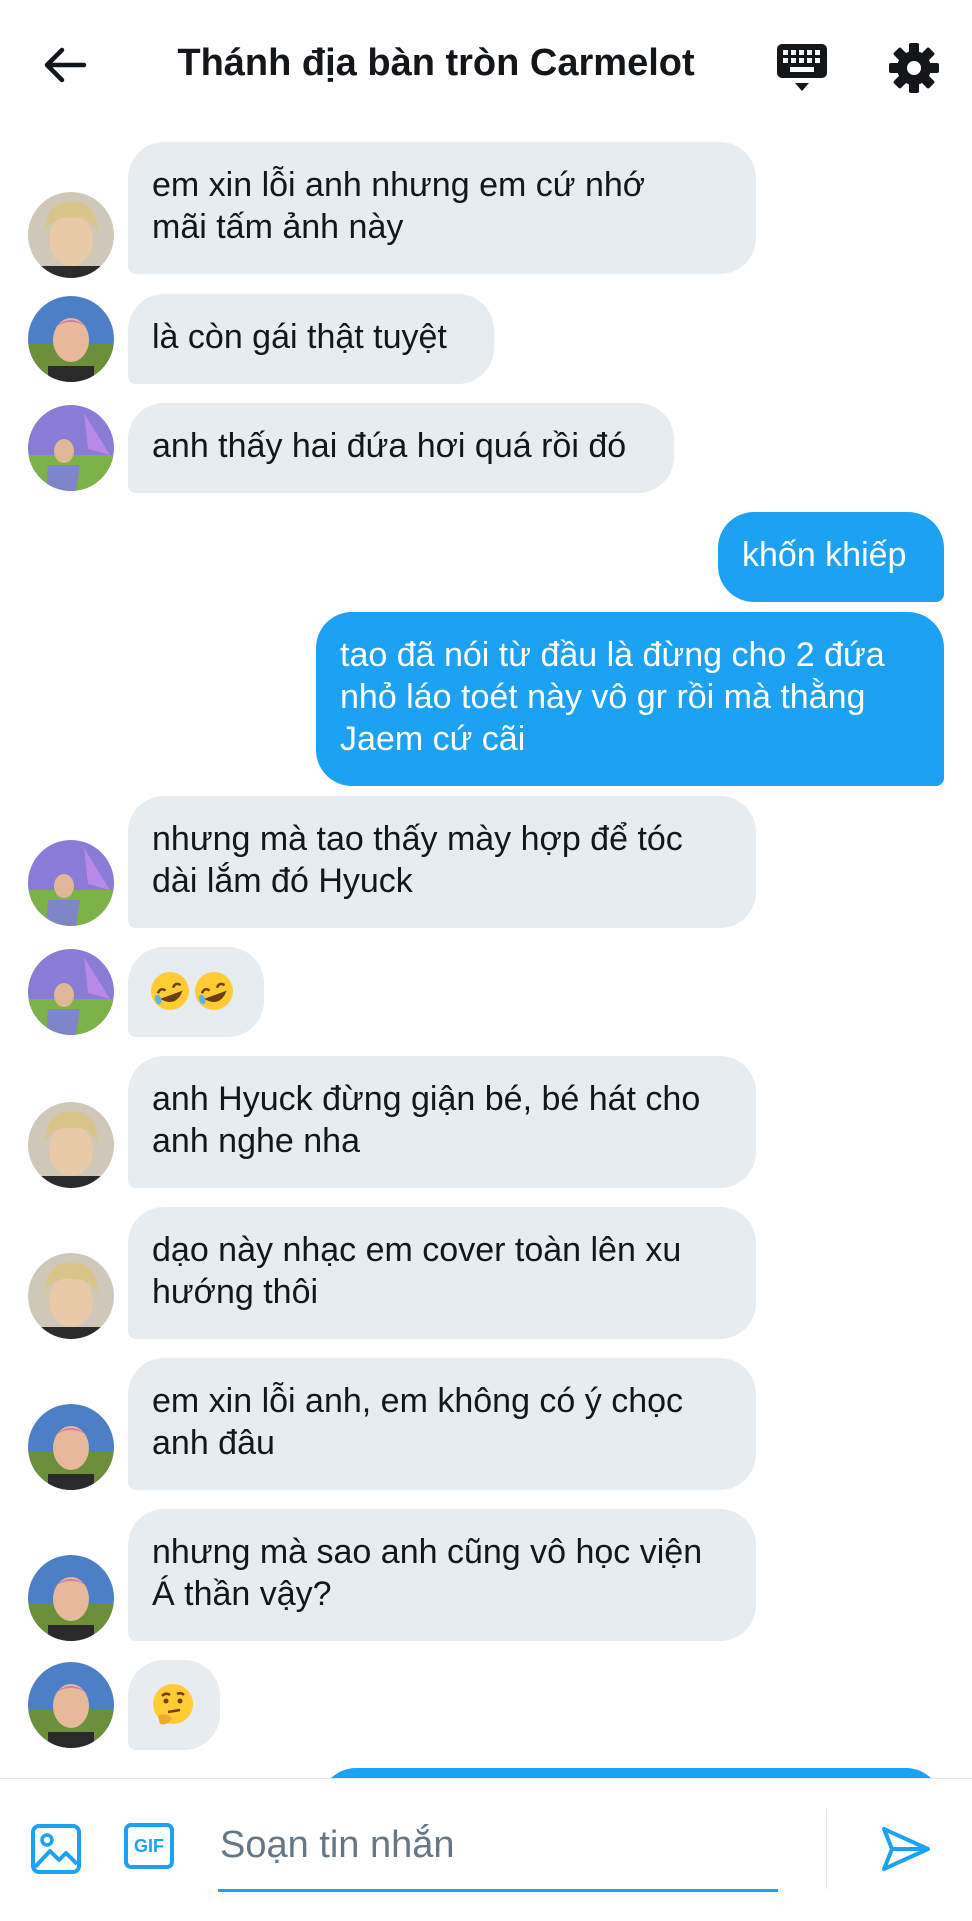 The height and width of the screenshot is (1921, 972). Describe the element at coordinates (427, 1552) in the screenshot. I see `message-text: nhưng mà sao anh cũng vô học viện` at that location.